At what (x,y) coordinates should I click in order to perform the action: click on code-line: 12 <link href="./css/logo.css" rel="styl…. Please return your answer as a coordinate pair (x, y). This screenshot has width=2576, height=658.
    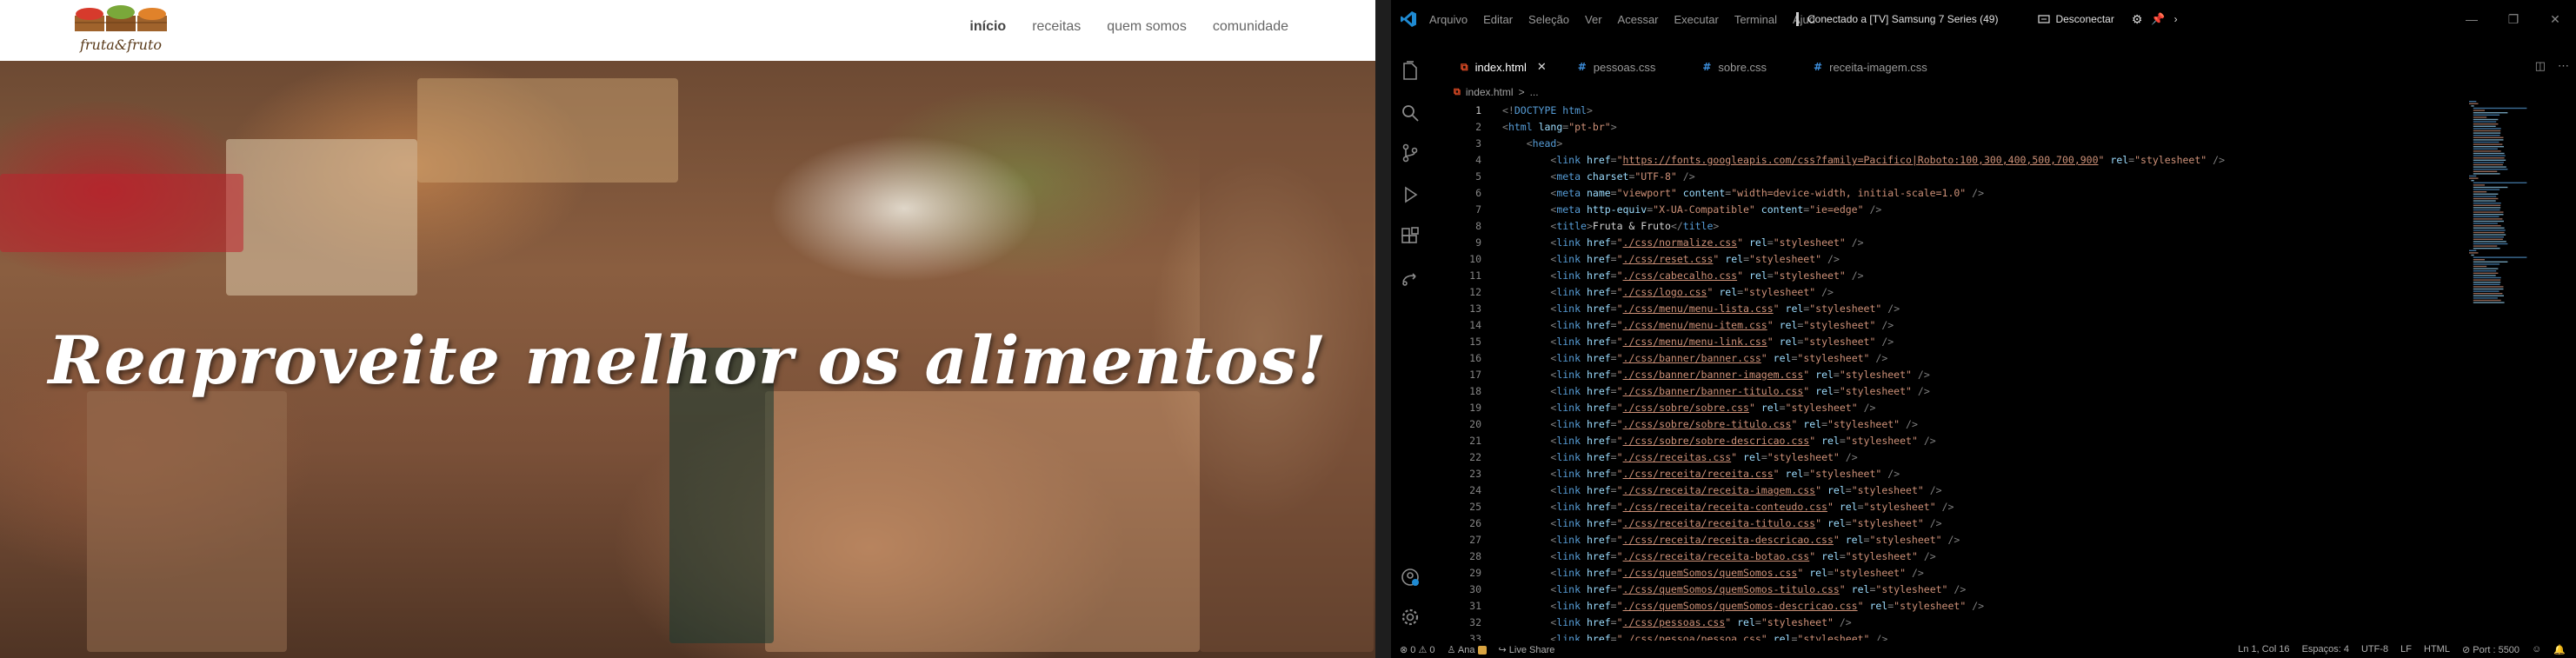
    Looking at the image, I should click on (1981, 292).